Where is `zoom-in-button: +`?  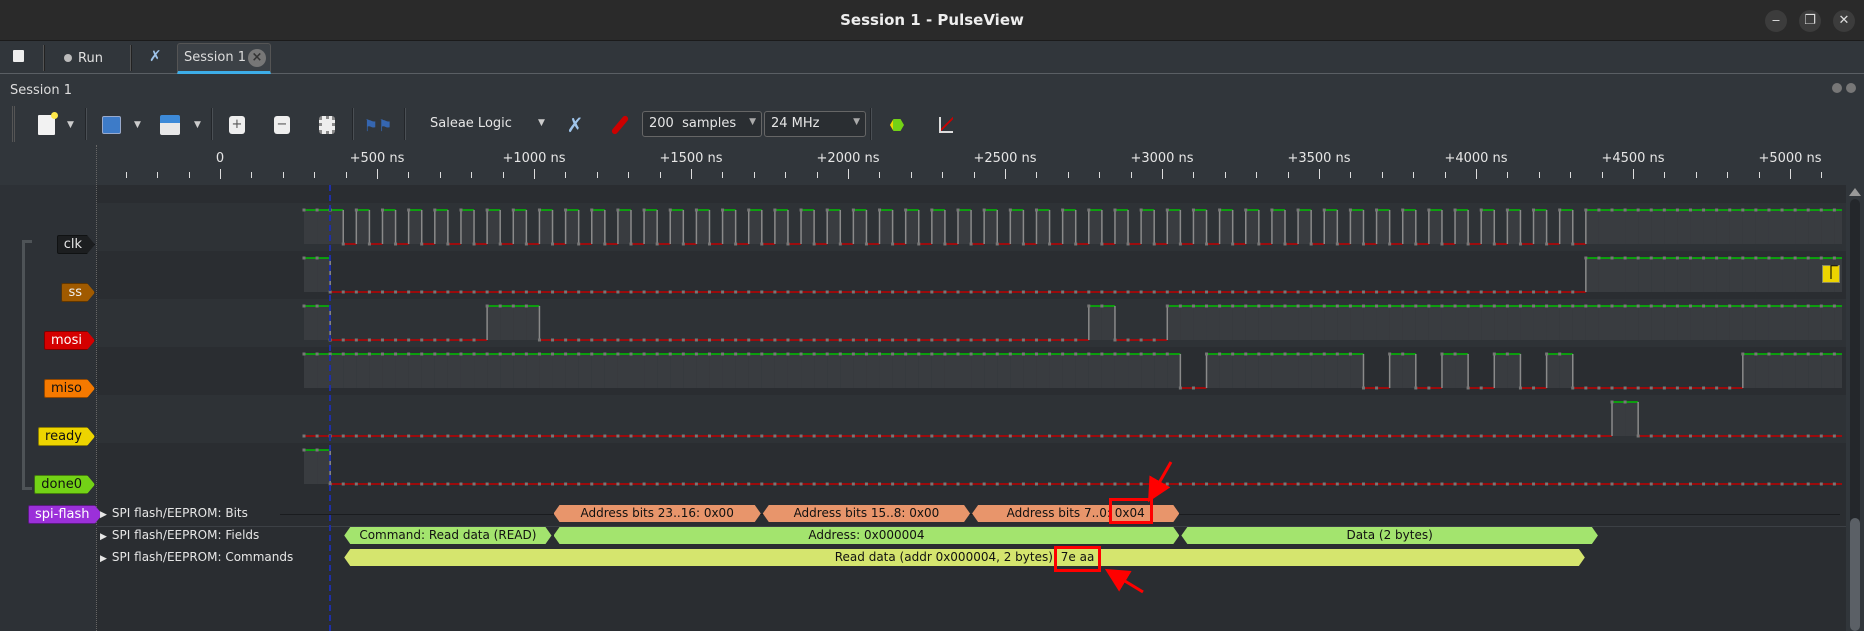 zoom-in-button: + is located at coordinates (237, 125).